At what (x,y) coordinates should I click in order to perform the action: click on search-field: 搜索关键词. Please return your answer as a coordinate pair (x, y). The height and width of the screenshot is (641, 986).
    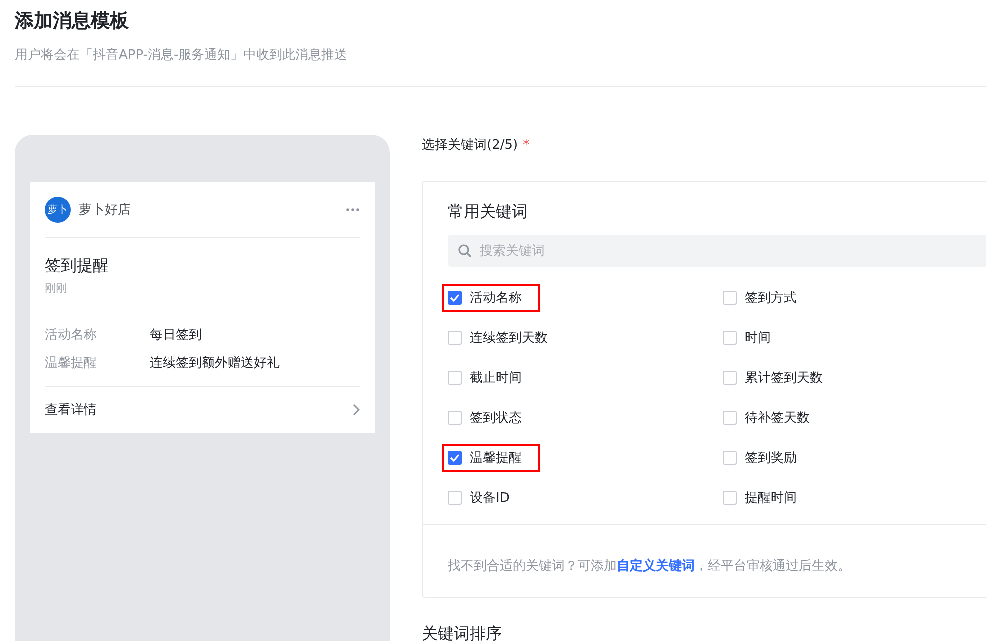
    Looking at the image, I should click on (717, 251).